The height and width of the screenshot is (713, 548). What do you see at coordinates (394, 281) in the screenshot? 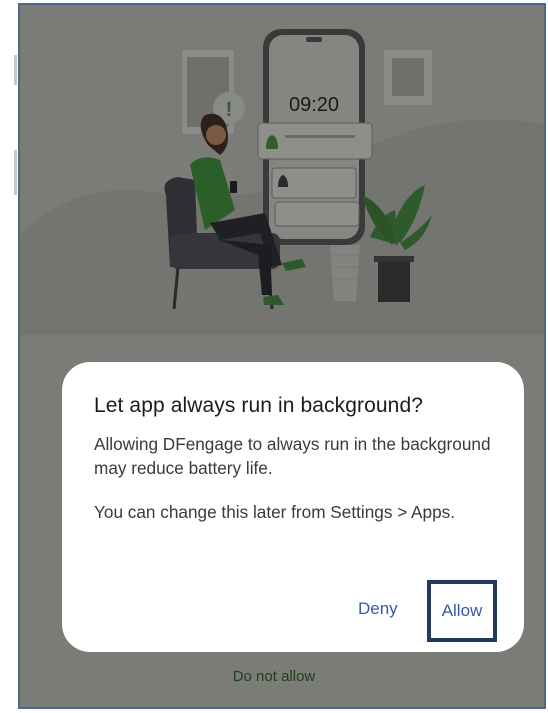
I see `plant-pot` at bounding box center [394, 281].